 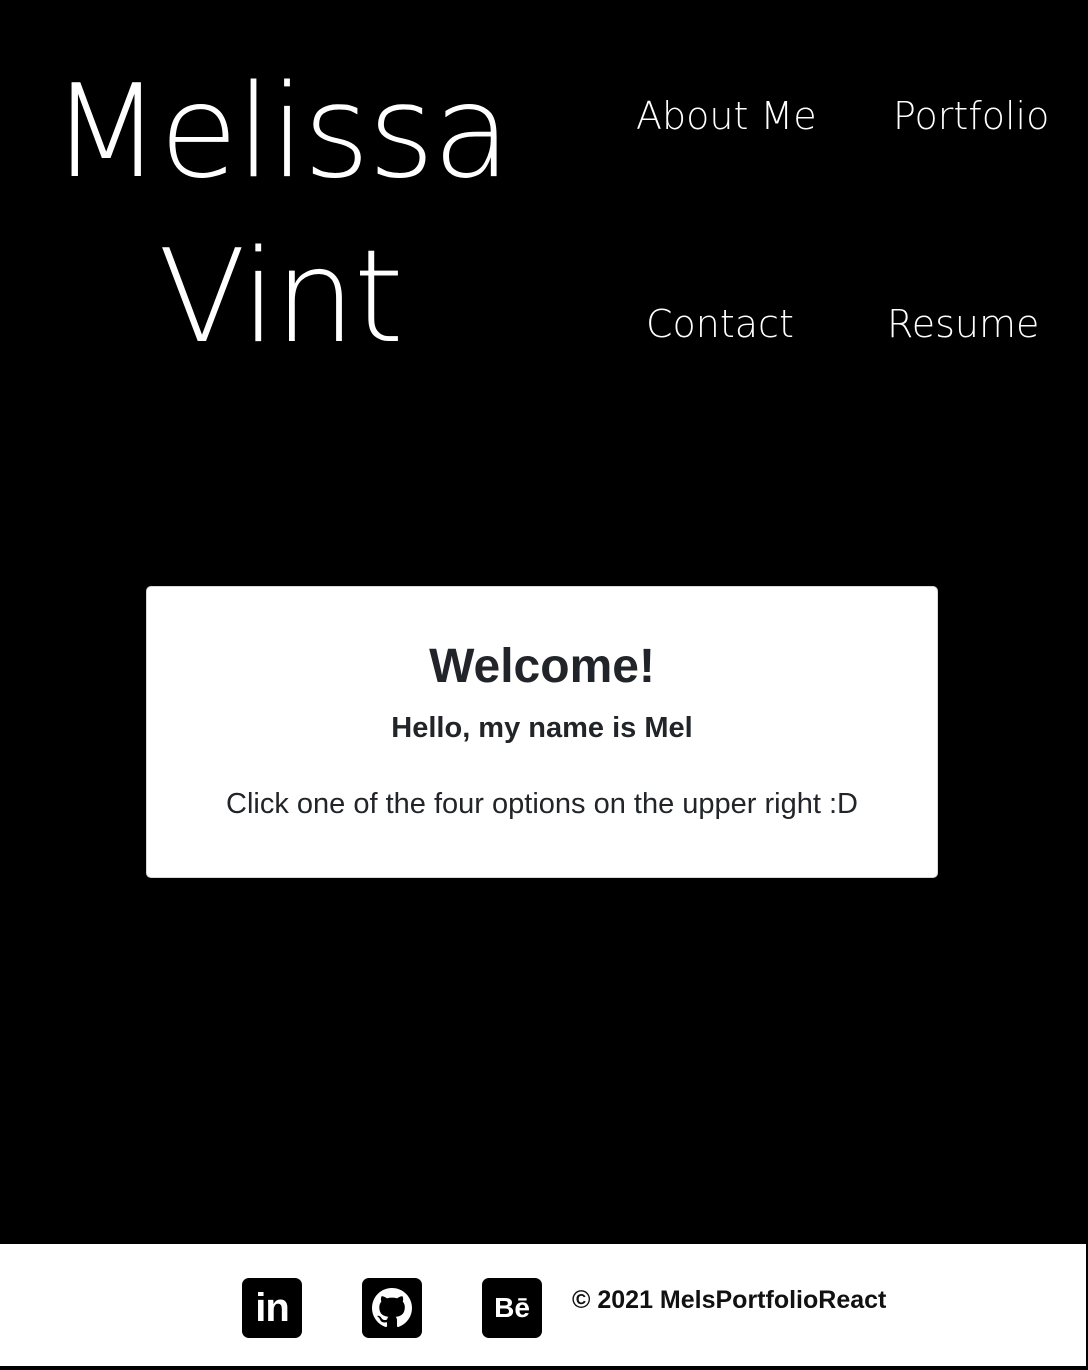 I want to click on nav-contact: Contact, so click(x=720, y=324).